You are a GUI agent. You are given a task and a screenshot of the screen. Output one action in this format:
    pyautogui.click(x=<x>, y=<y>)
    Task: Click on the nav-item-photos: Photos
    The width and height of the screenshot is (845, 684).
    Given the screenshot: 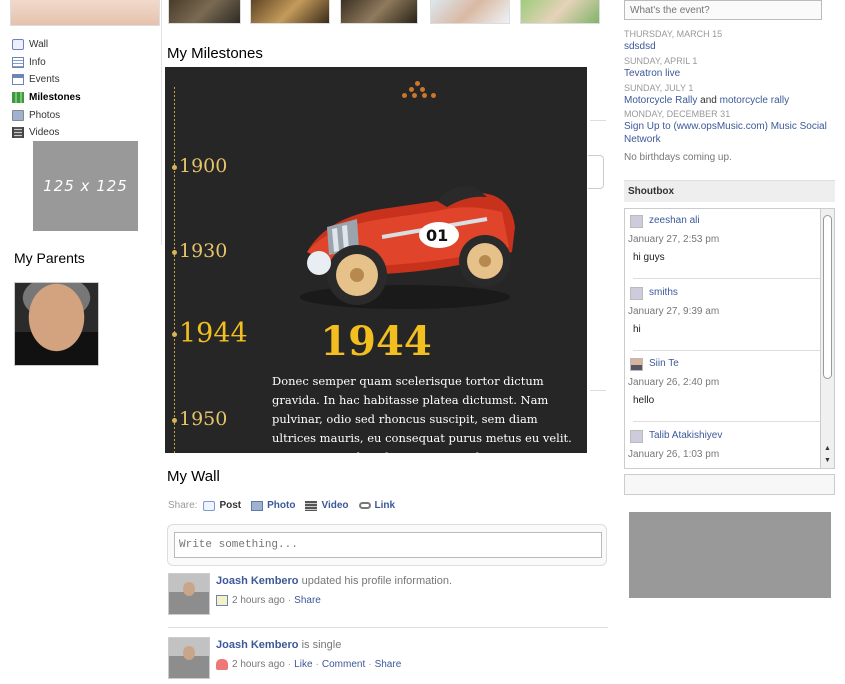 What is the action you would take?
    pyautogui.click(x=46, y=115)
    